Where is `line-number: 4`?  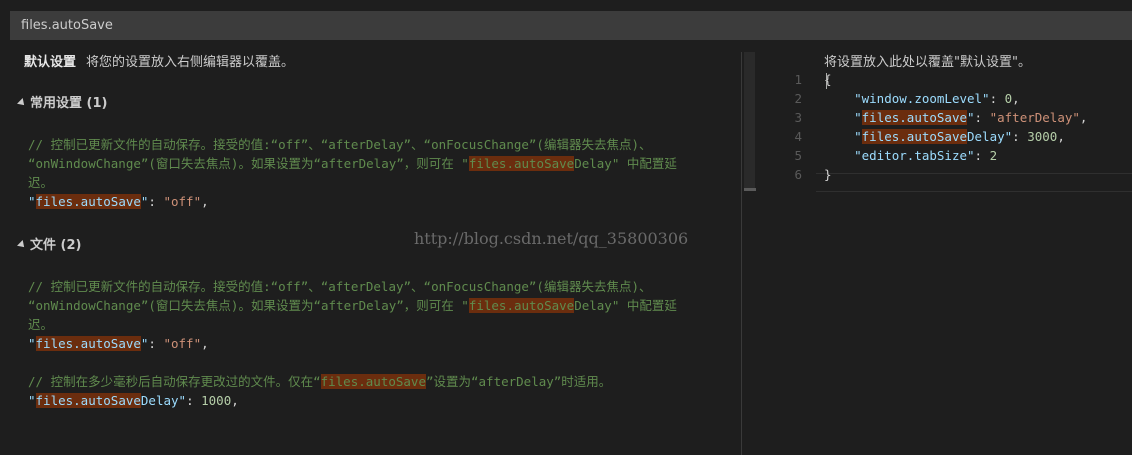
line-number: 4 is located at coordinates (798, 136).